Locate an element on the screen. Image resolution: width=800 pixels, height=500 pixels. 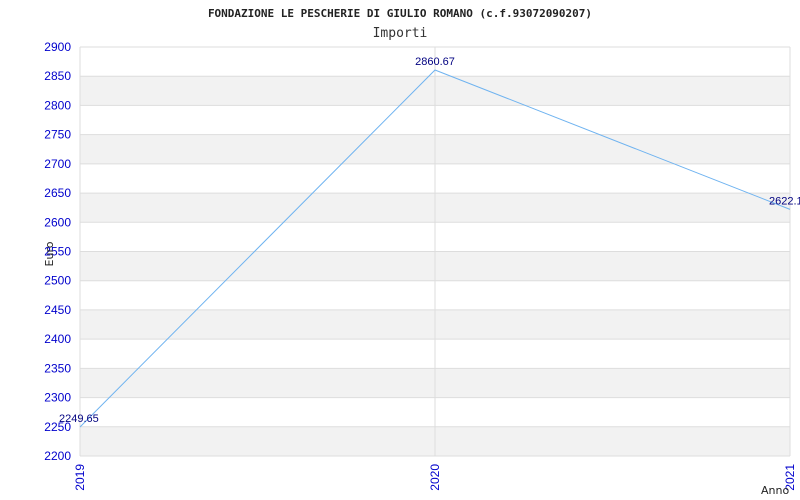
y-tick-label: 2750 is located at coordinates (57, 135).